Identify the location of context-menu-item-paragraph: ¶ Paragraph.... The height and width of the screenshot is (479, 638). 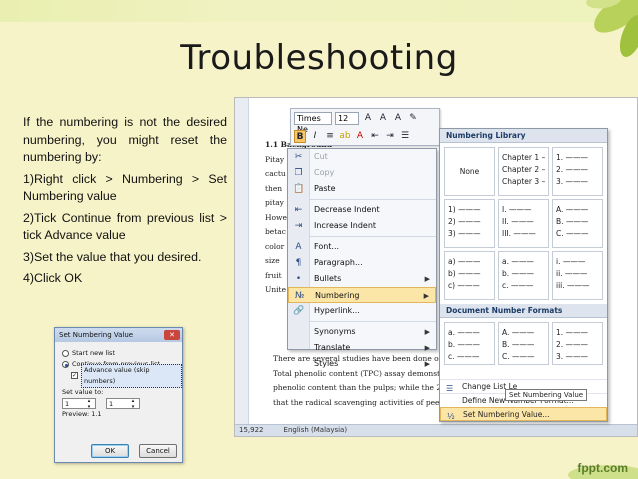
(362, 263).